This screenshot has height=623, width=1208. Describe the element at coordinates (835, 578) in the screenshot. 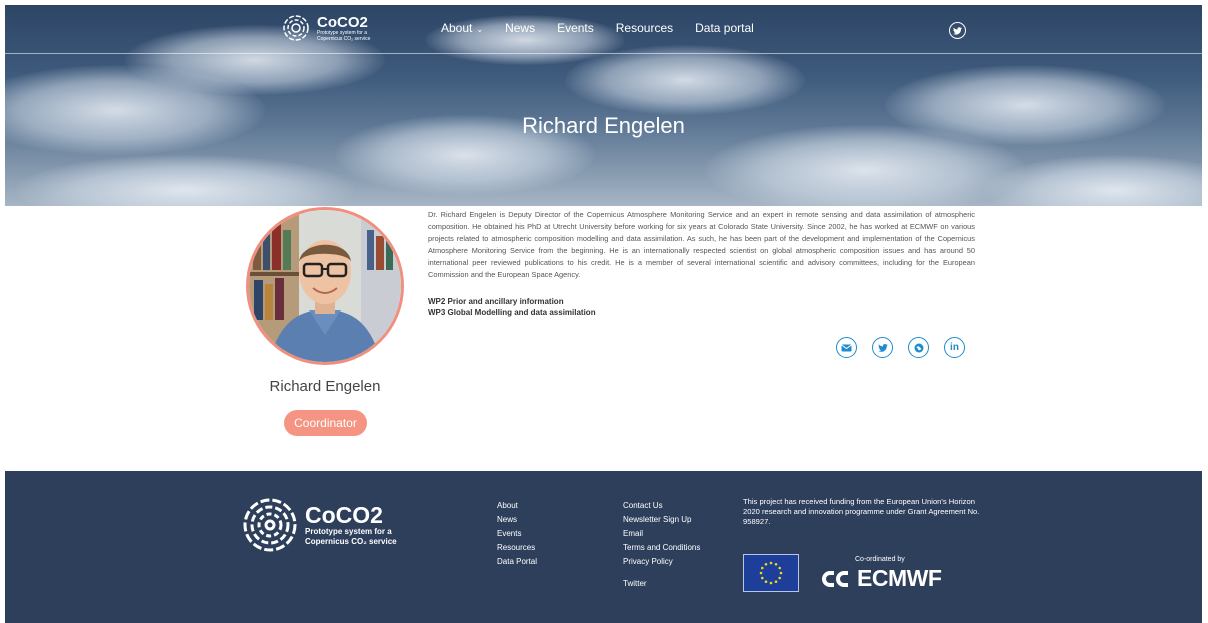

I see `ecmwf-logo-icon` at that location.